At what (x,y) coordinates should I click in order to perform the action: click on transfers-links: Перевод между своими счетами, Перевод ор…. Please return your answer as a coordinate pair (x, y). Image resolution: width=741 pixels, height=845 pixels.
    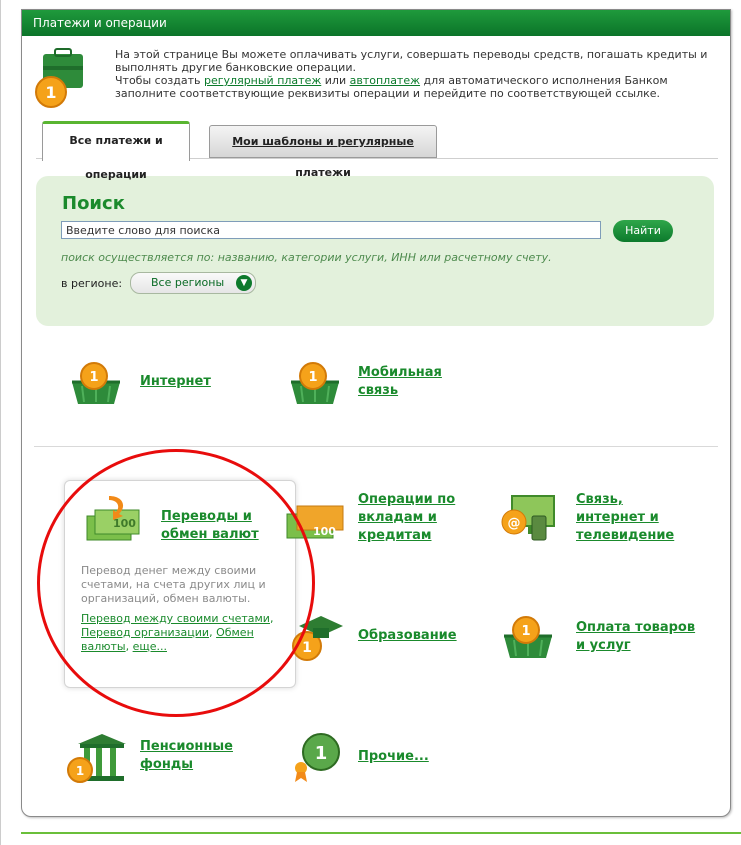
    Looking at the image, I should click on (177, 632).